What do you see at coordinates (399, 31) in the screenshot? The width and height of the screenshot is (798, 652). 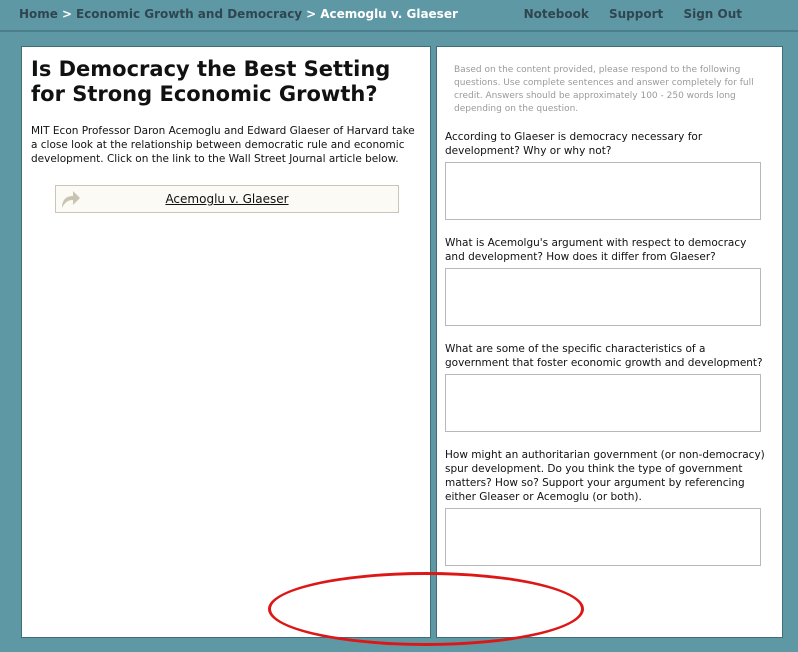 I see `top-bar-divider` at bounding box center [399, 31].